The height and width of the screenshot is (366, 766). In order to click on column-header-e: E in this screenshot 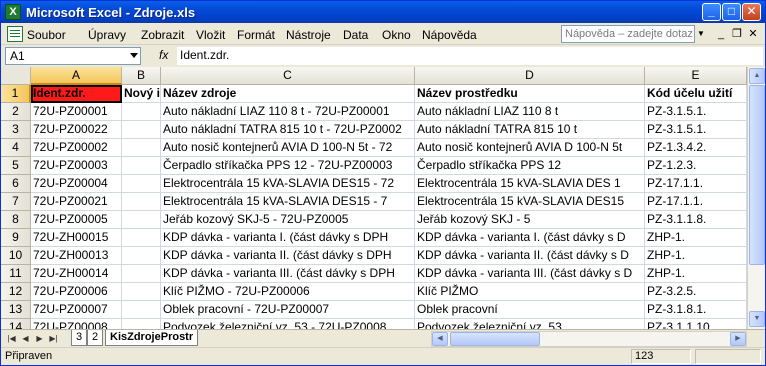, I will do `click(696, 76)`.